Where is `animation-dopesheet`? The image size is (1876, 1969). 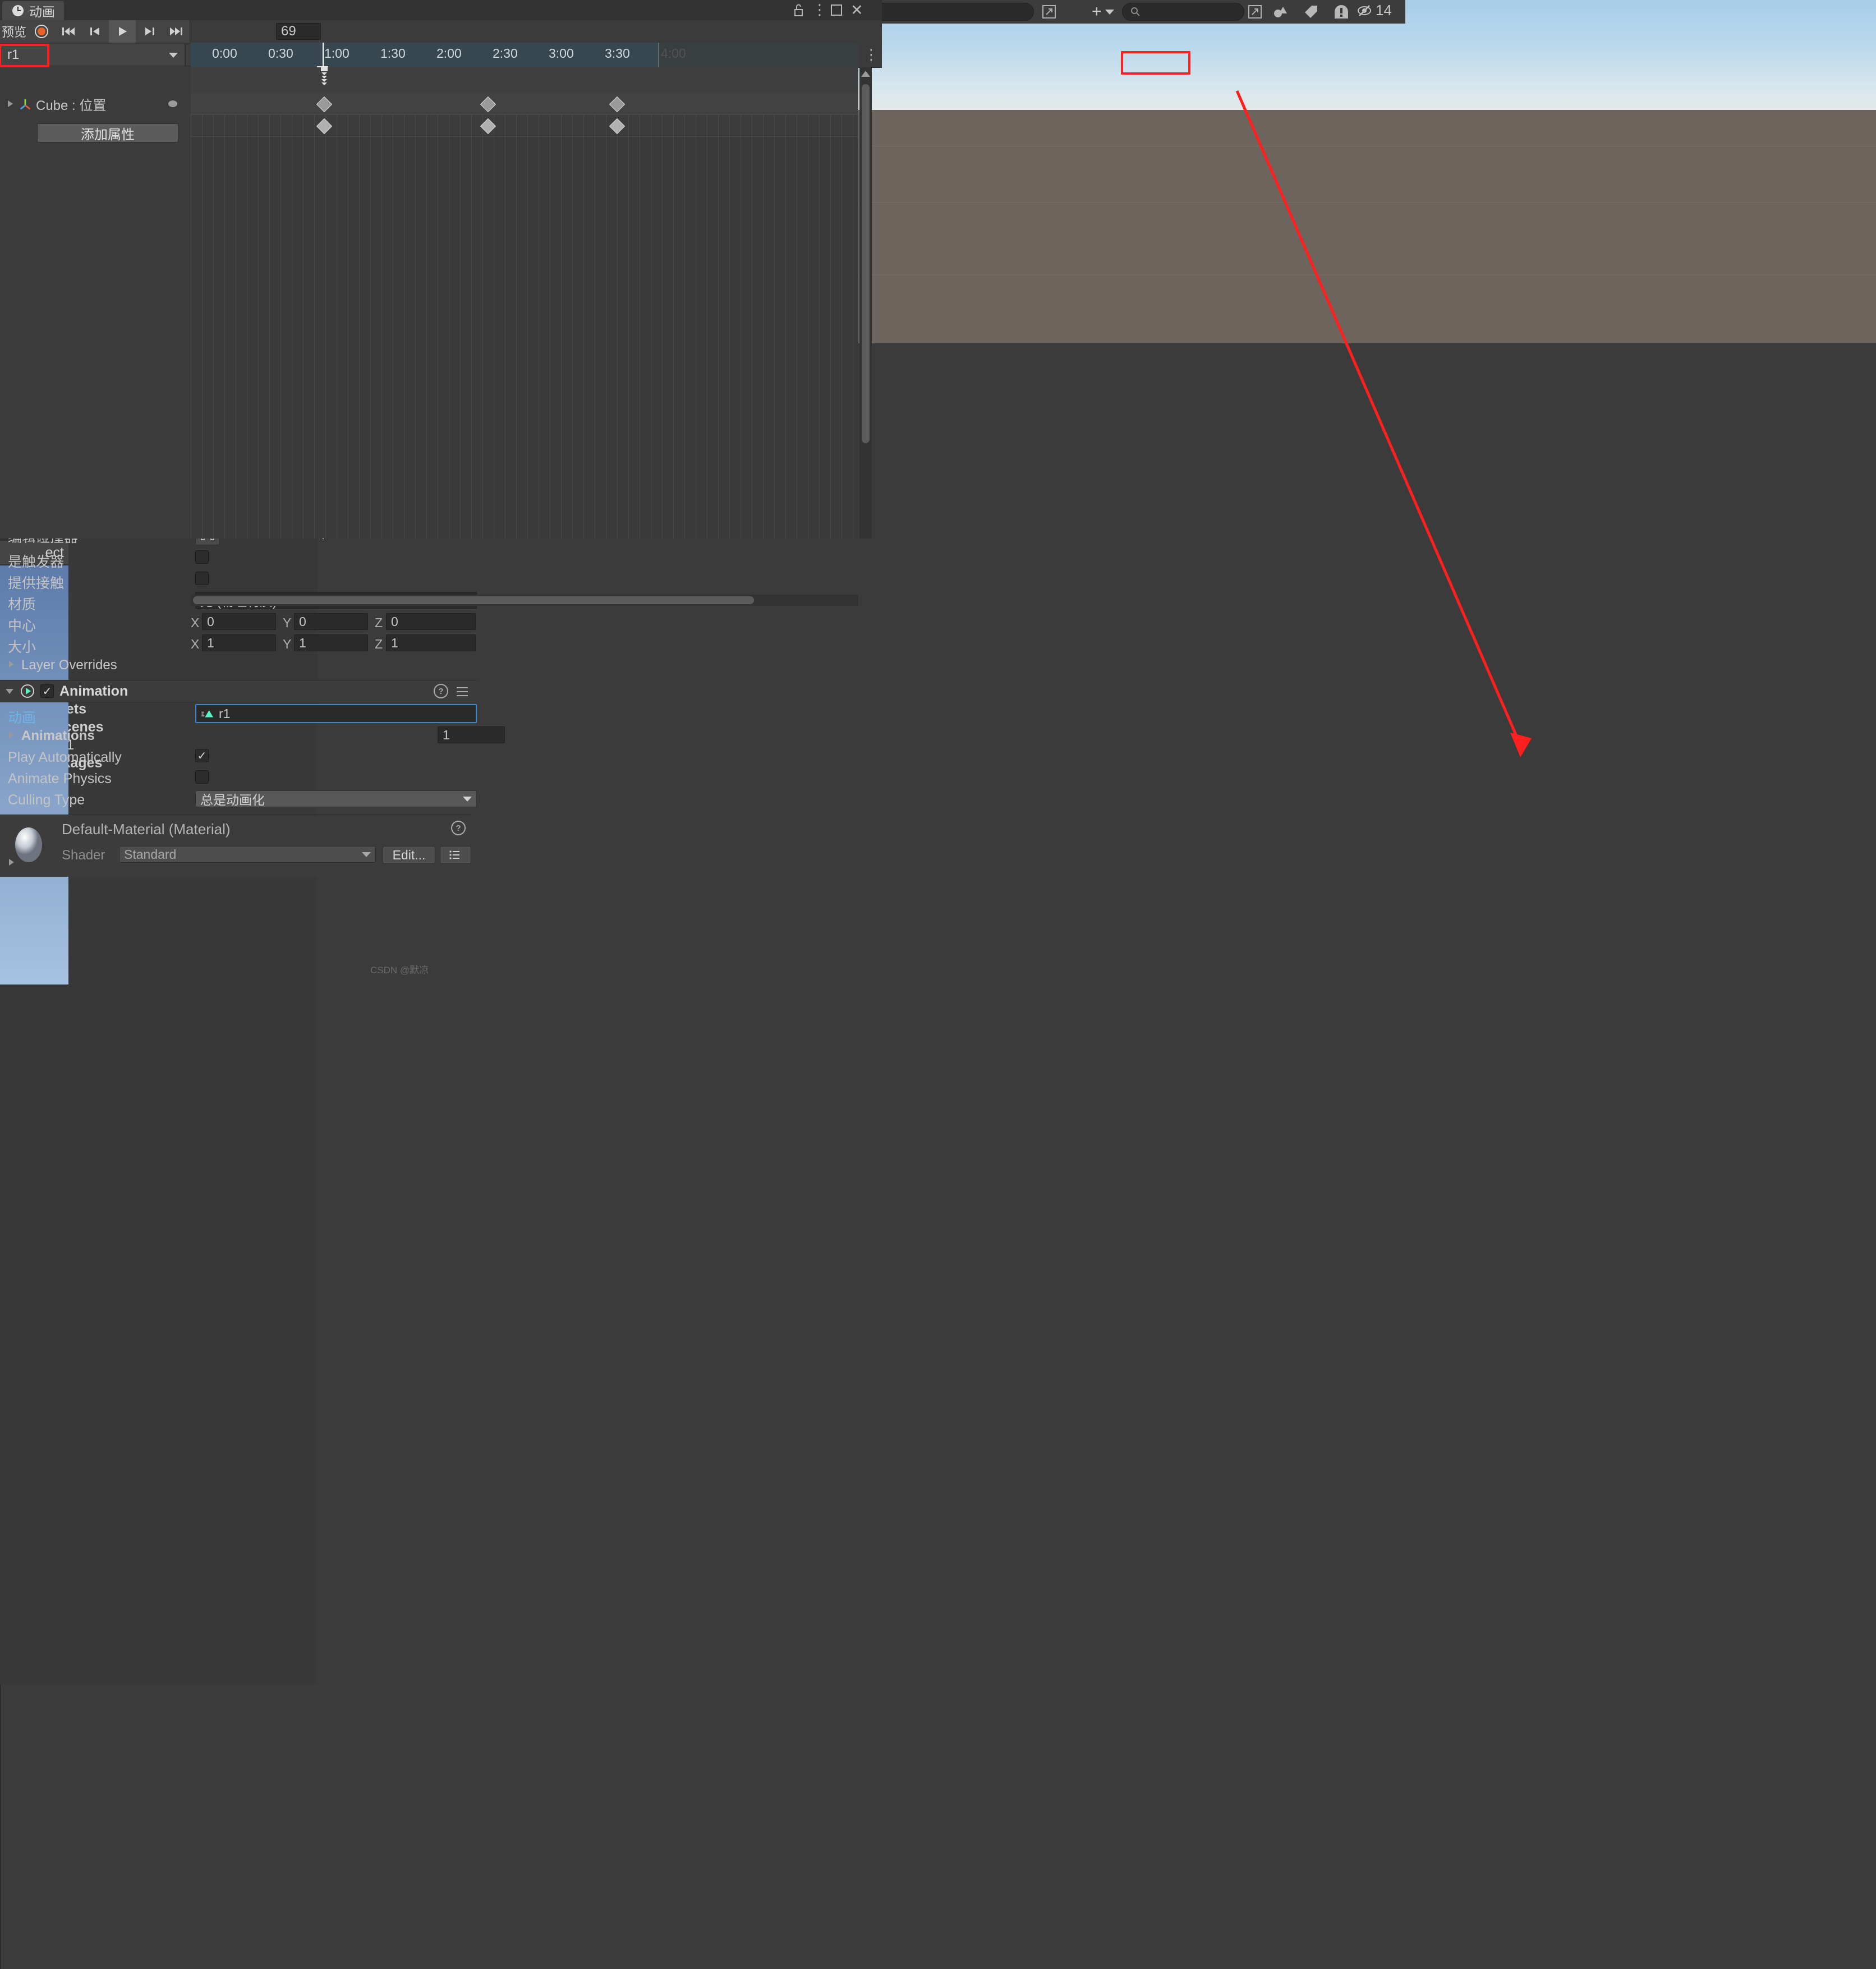
animation-dopesheet is located at coordinates (524, 303).